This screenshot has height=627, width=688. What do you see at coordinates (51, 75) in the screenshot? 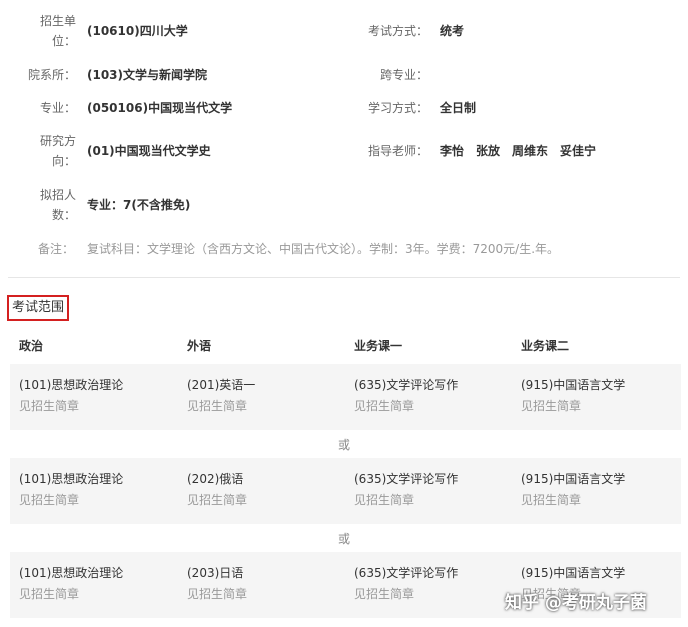
I see `dept-label: 院系所：` at bounding box center [51, 75].